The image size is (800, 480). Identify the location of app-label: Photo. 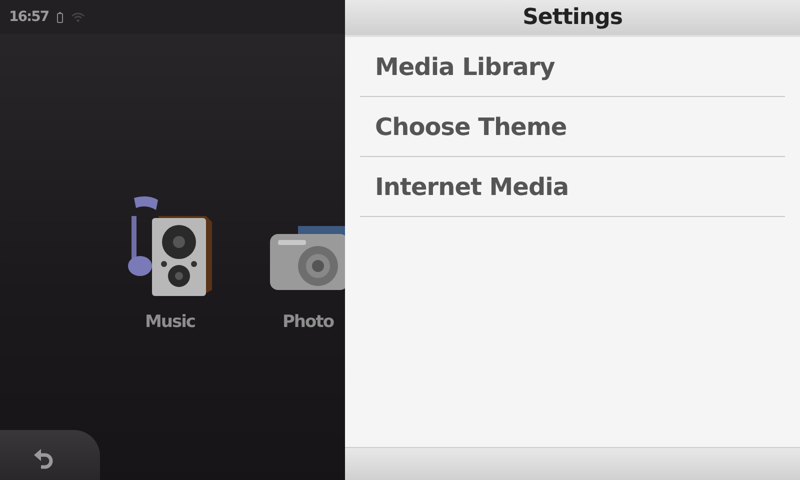
(308, 322).